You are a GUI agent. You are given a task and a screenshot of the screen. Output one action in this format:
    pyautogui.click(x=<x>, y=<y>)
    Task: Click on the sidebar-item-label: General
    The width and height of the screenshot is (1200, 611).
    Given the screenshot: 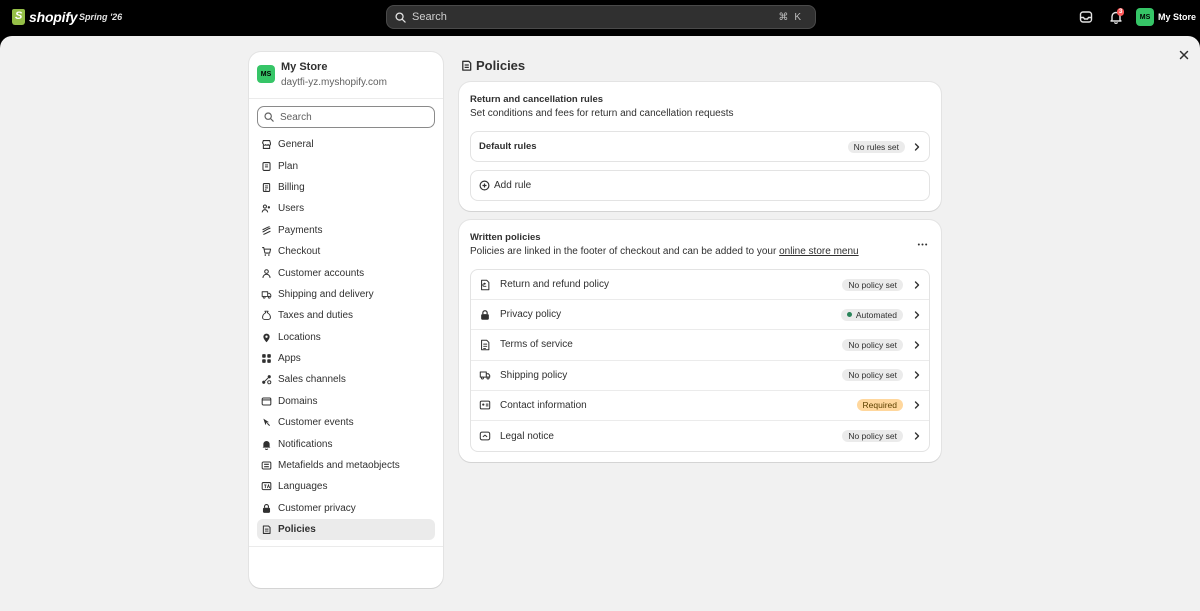 What is the action you would take?
    pyautogui.click(x=296, y=145)
    